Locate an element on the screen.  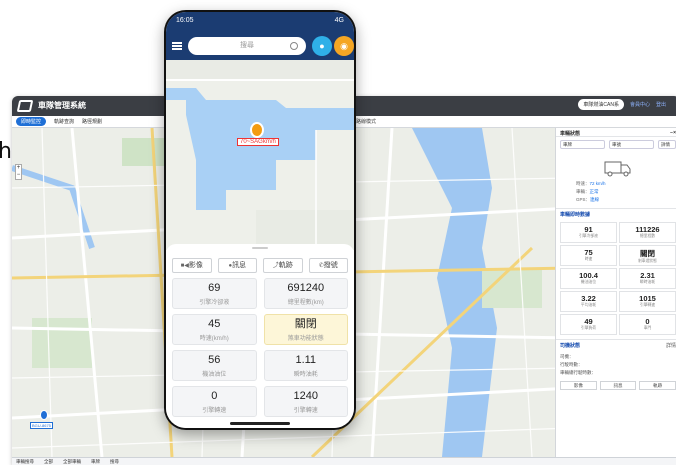
tab-realtime: 即時監控 is located at coordinates (31, 121).